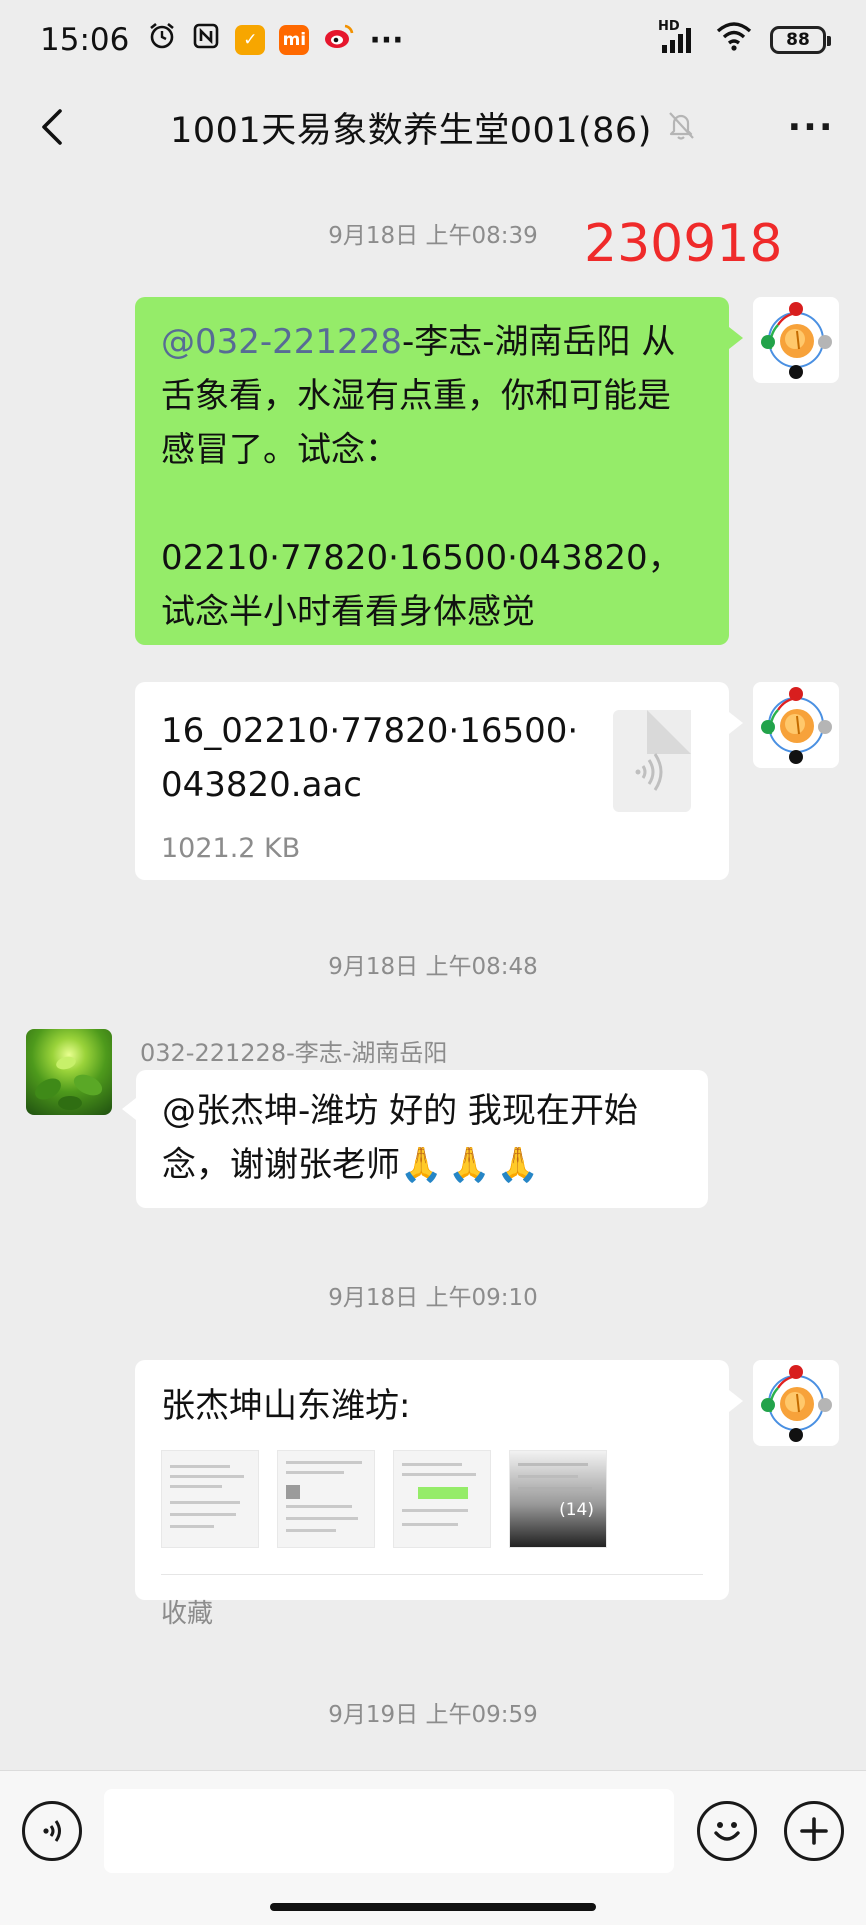 Image resolution: width=866 pixels, height=1925 pixels. Describe the element at coordinates (538, 342) in the screenshot. I see `message-text: -李志-湖南岳阳 从` at that location.